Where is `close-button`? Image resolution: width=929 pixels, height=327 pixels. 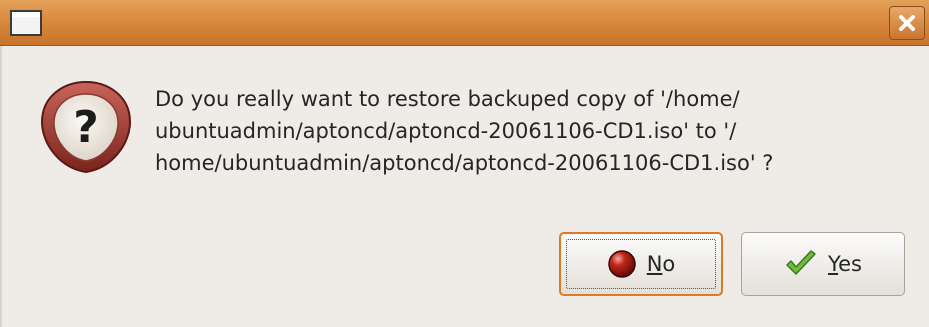
close-button is located at coordinates (907, 23).